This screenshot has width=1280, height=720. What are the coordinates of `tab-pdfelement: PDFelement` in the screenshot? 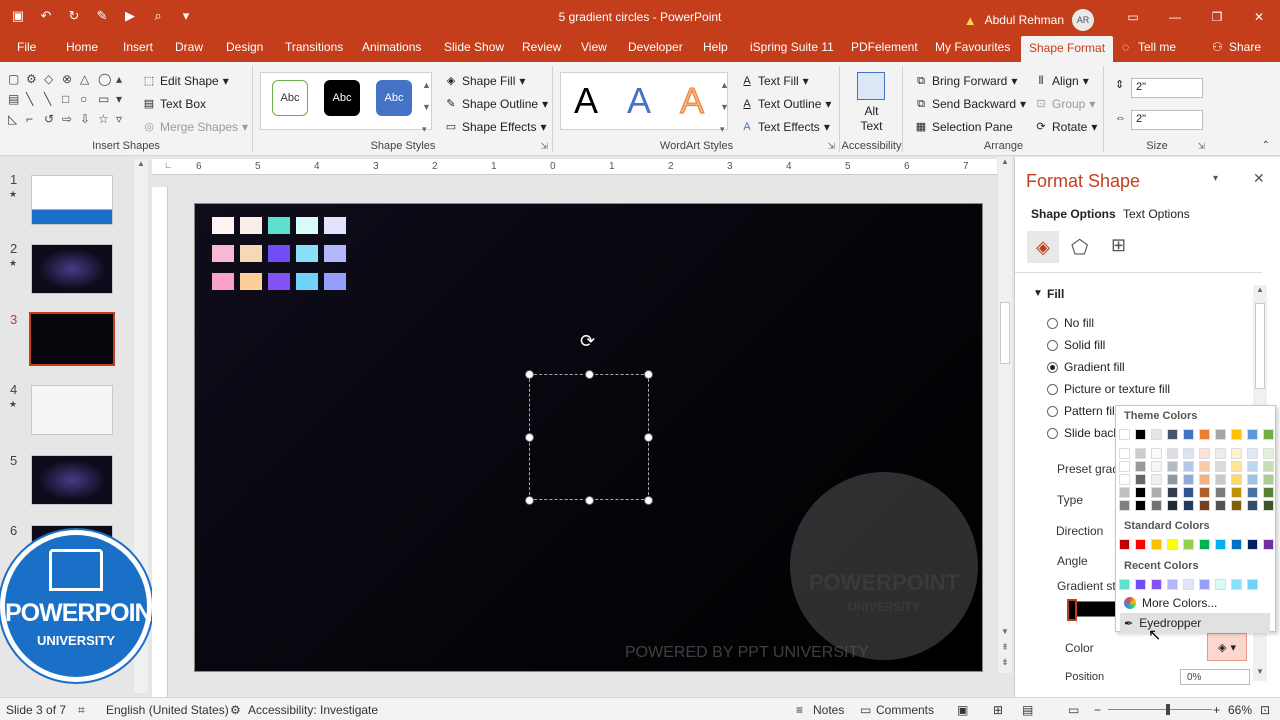 It's located at (884, 47).